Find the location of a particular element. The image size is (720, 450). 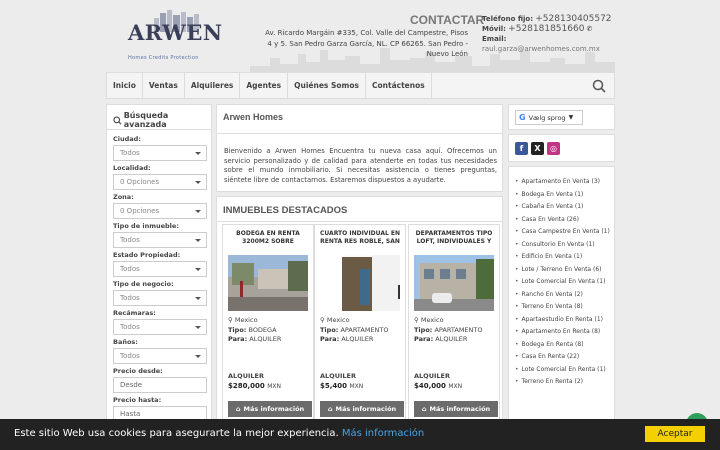

property-price: $40,000 MXN is located at coordinates (438, 386).